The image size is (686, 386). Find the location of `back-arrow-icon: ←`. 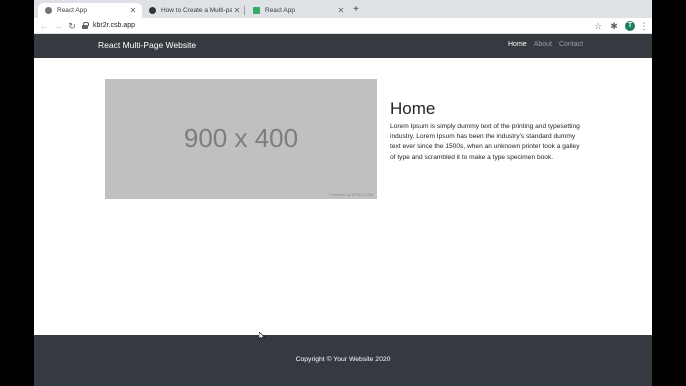

back-arrow-icon: ← is located at coordinates (44, 26).